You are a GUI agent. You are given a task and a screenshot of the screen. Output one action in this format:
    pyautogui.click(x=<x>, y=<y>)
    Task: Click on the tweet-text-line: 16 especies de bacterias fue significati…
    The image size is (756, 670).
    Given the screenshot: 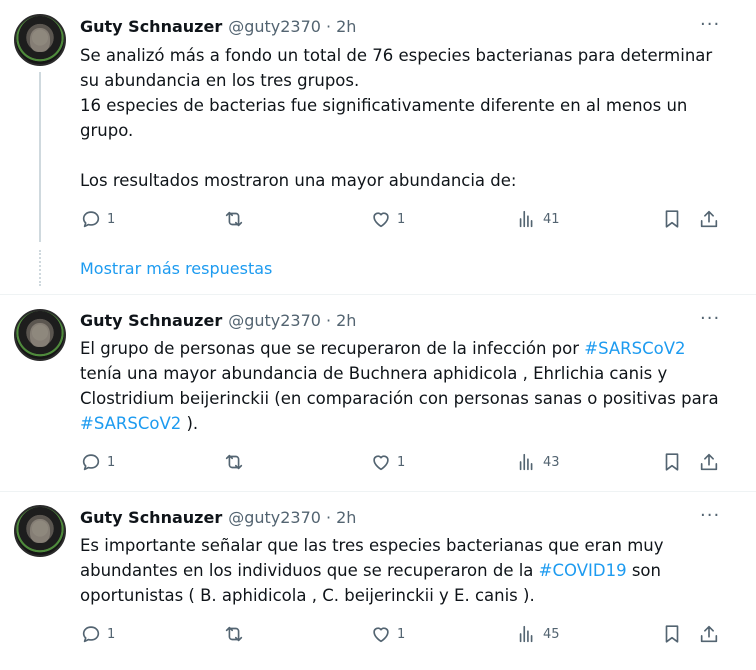 What is the action you would take?
    pyautogui.click(x=384, y=105)
    